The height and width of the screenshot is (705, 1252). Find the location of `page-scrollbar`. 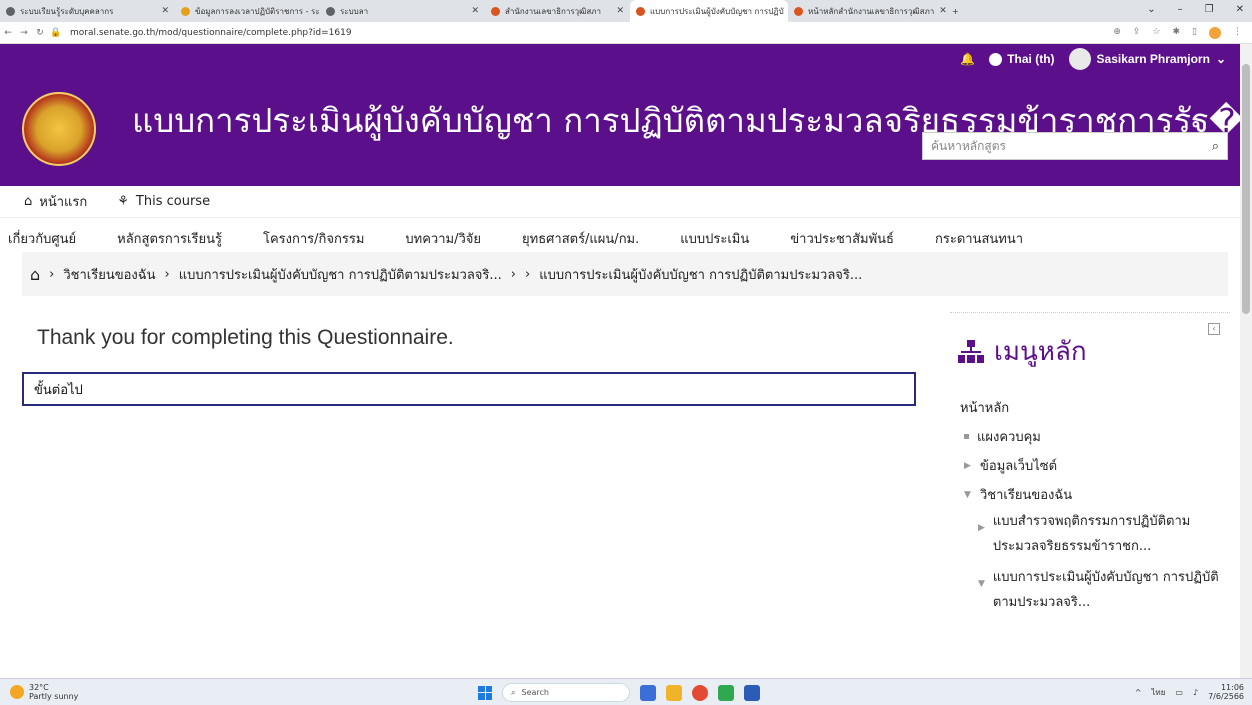

page-scrollbar is located at coordinates (1246, 361).